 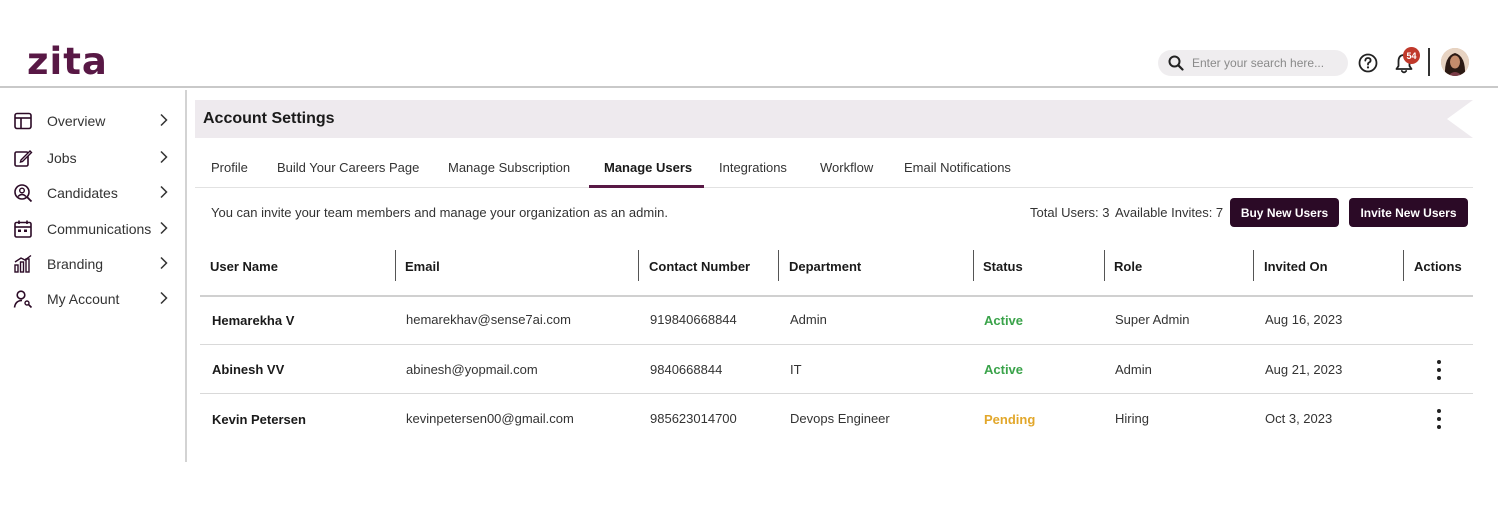 What do you see at coordinates (75, 264) in the screenshot?
I see `sidebar-item-label: Branding` at bounding box center [75, 264].